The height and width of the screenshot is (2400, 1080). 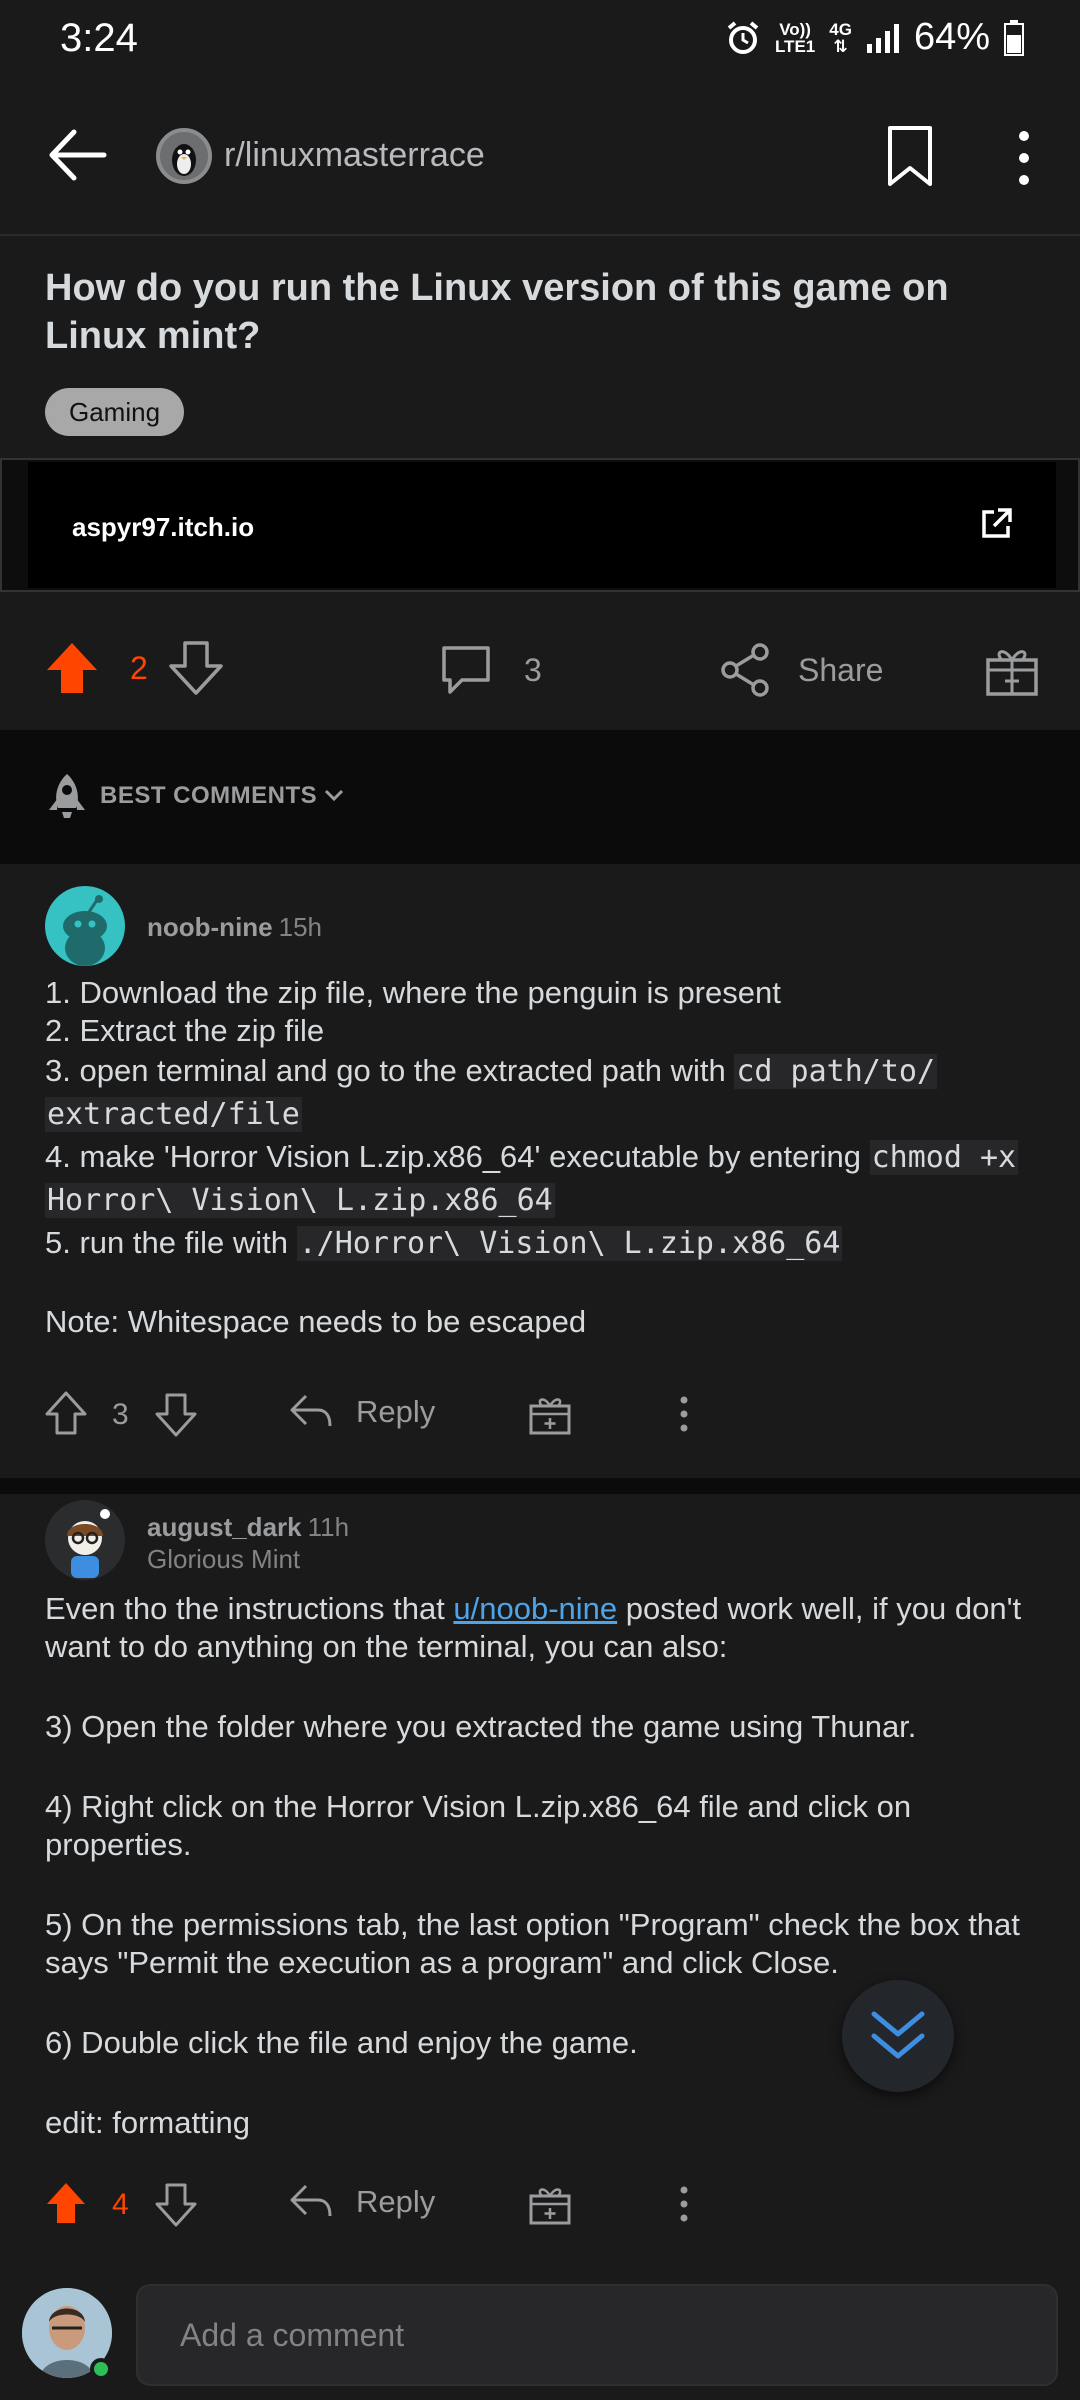 What do you see at coordinates (300, 927) in the screenshot?
I see `comment-time: 15h` at bounding box center [300, 927].